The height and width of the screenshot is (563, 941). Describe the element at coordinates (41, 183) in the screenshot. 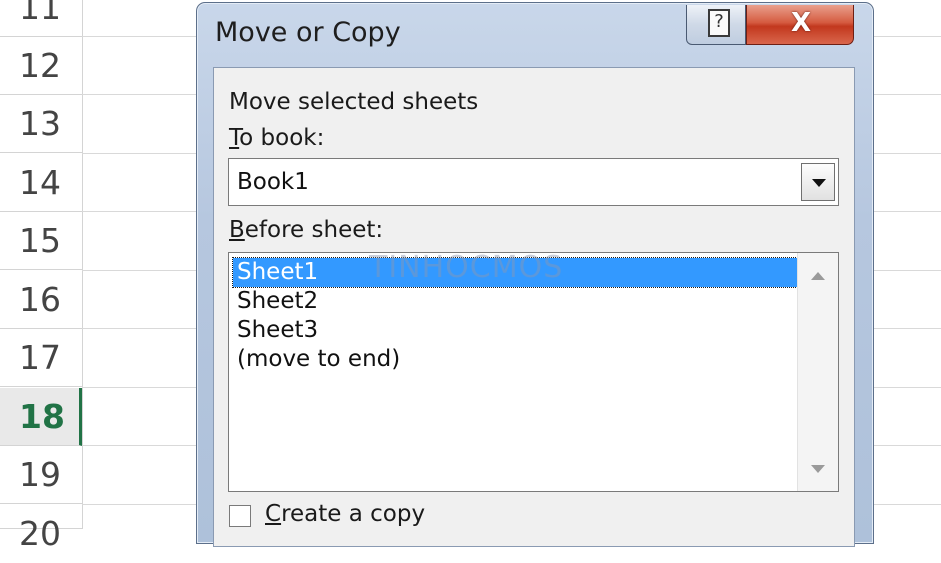

I see `row-header-14: 14` at that location.